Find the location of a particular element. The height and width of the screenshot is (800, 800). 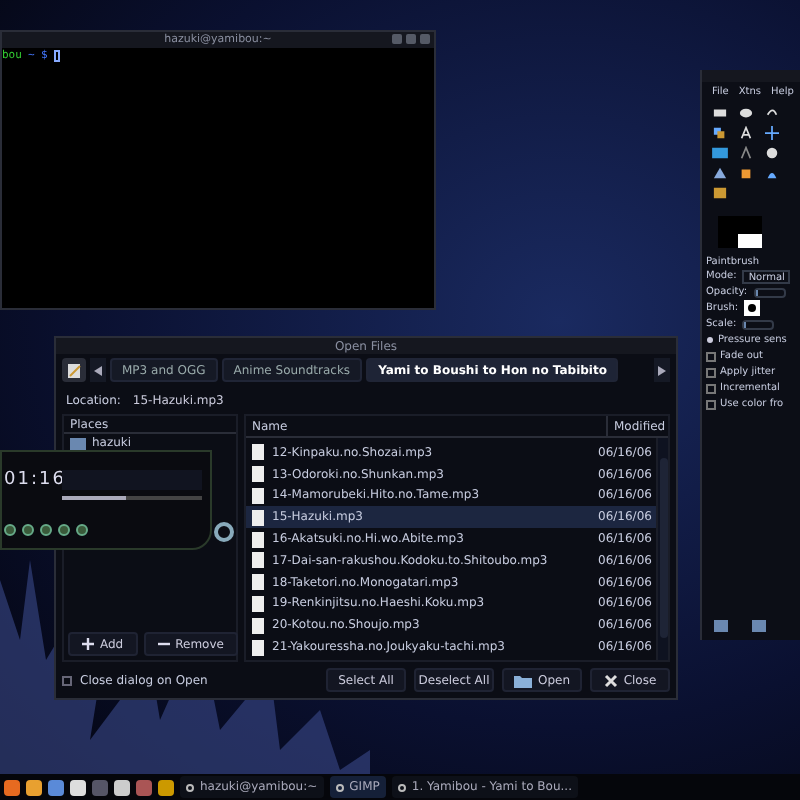

text-cursor is located at coordinates (56, 56).